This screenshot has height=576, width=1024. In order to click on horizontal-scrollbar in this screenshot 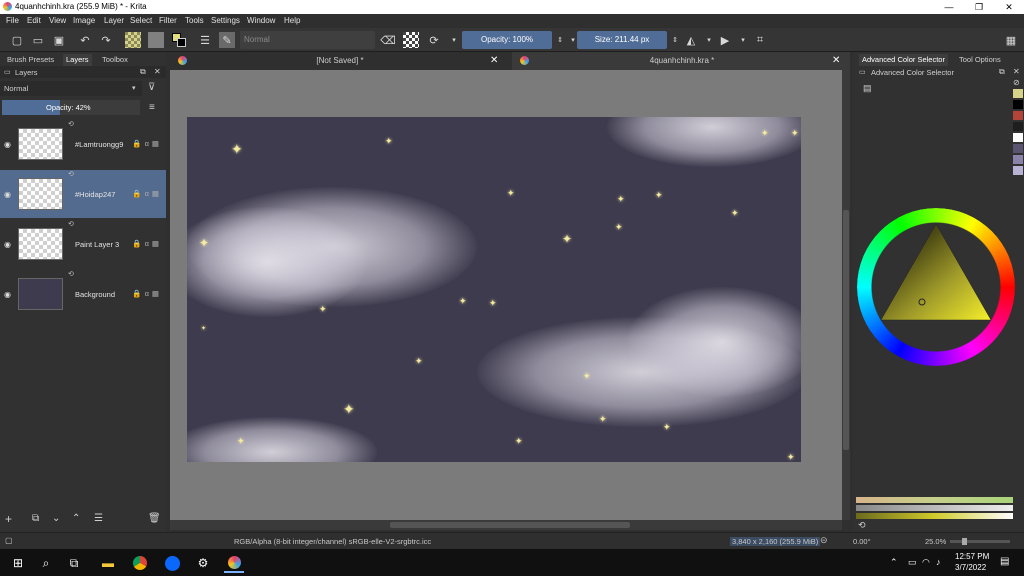, I will do `click(506, 525)`.